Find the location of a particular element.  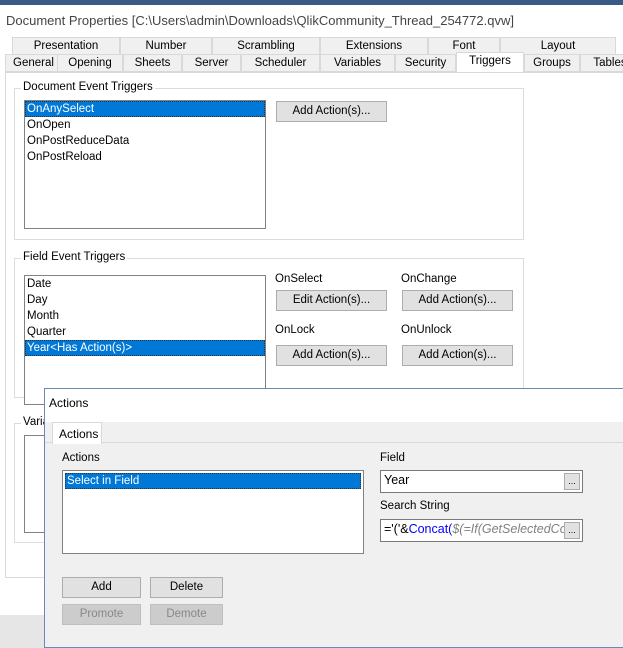

tab-number: Number is located at coordinates (166, 46).